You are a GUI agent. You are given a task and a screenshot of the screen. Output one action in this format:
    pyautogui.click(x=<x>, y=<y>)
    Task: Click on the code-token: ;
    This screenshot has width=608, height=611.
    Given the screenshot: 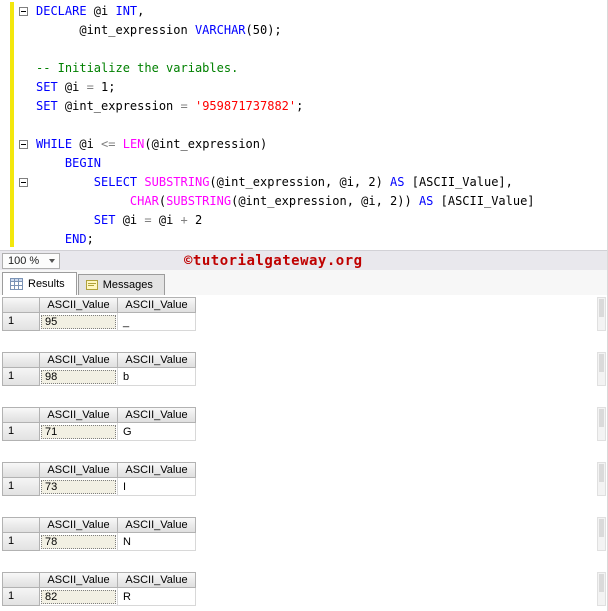 What is the action you would take?
    pyautogui.click(x=90, y=239)
    